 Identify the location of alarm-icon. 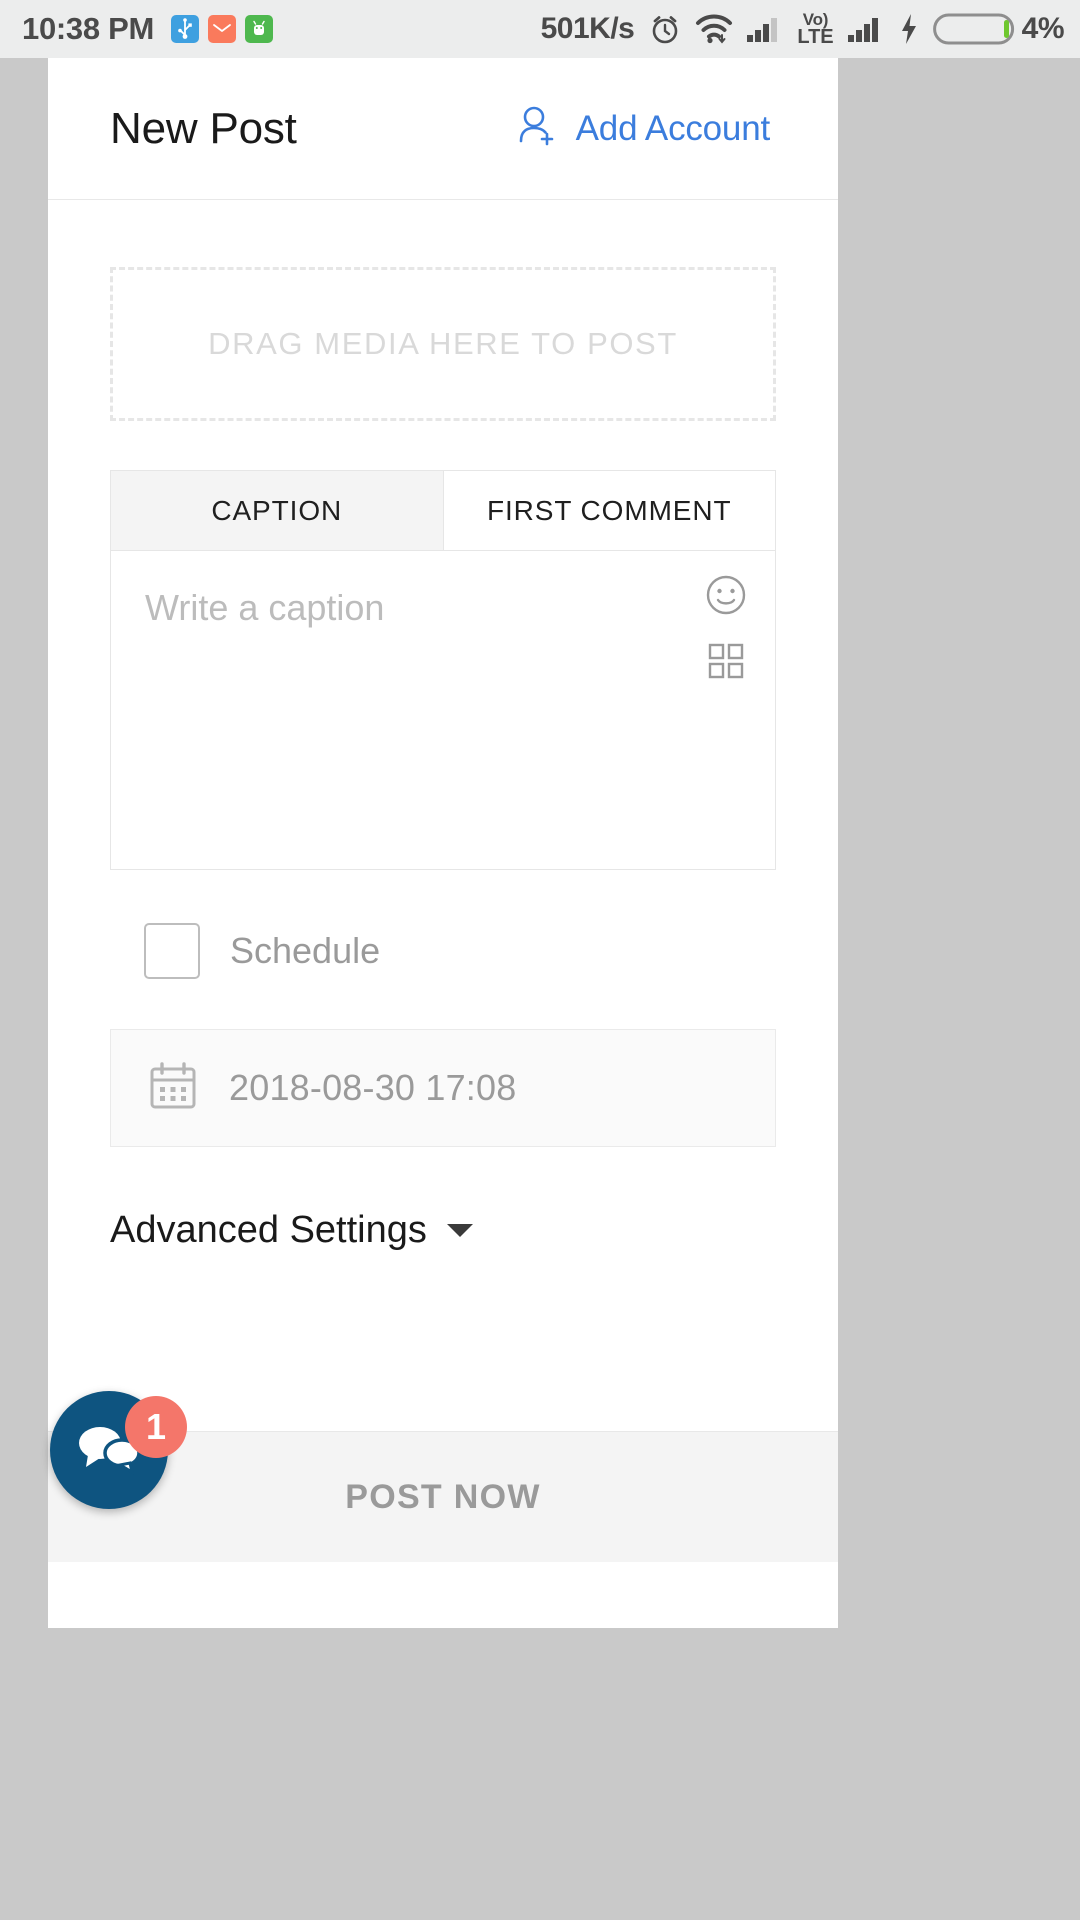
(665, 29).